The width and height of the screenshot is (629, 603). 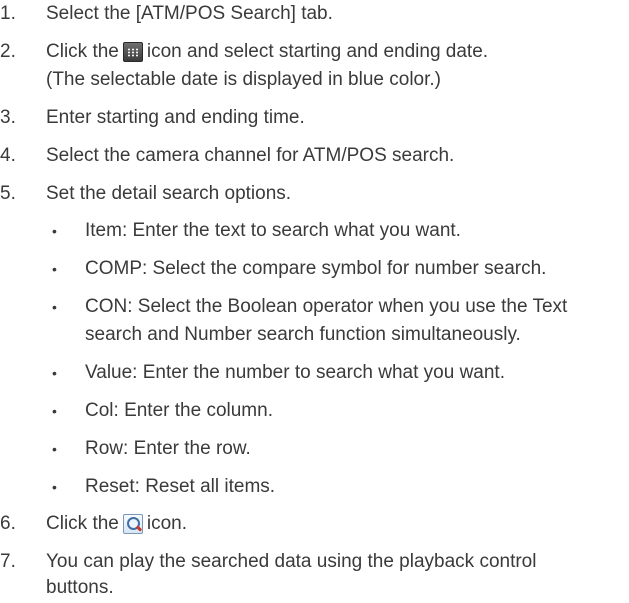 What do you see at coordinates (169, 193) in the screenshot?
I see `step-text: Set the detail search options.` at bounding box center [169, 193].